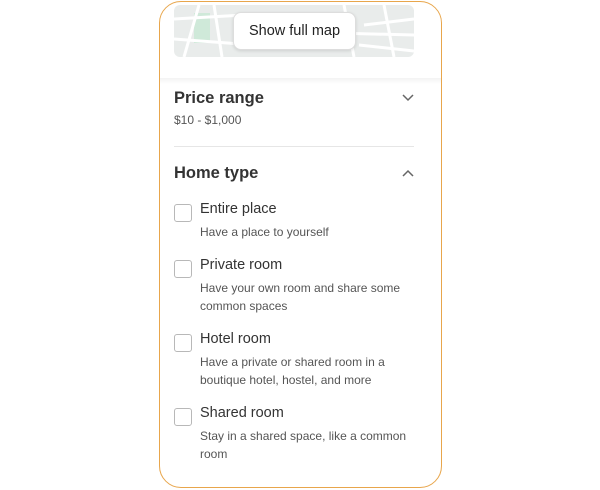 This screenshot has width=600, height=490. What do you see at coordinates (219, 97) in the screenshot?
I see `price-range-title: Price range` at bounding box center [219, 97].